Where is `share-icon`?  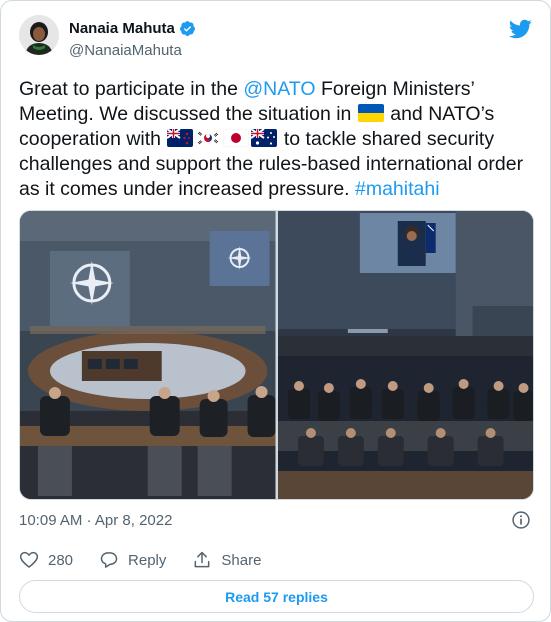 share-icon is located at coordinates (202, 559).